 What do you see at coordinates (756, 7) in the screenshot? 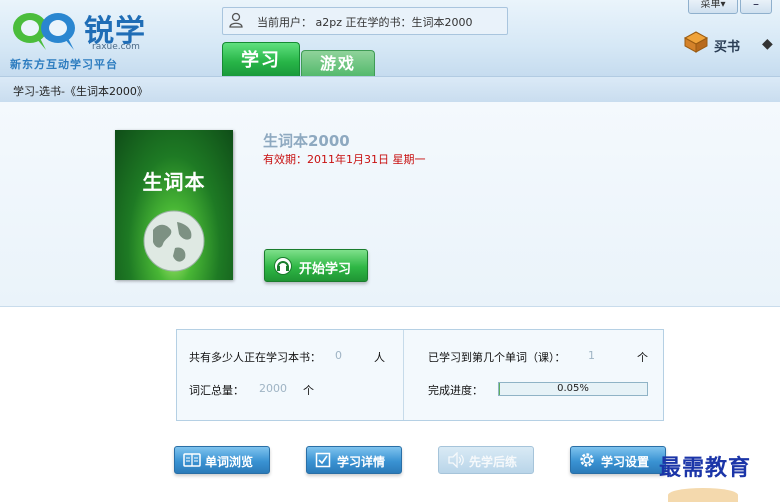
I see `minimize-button: –` at bounding box center [756, 7].